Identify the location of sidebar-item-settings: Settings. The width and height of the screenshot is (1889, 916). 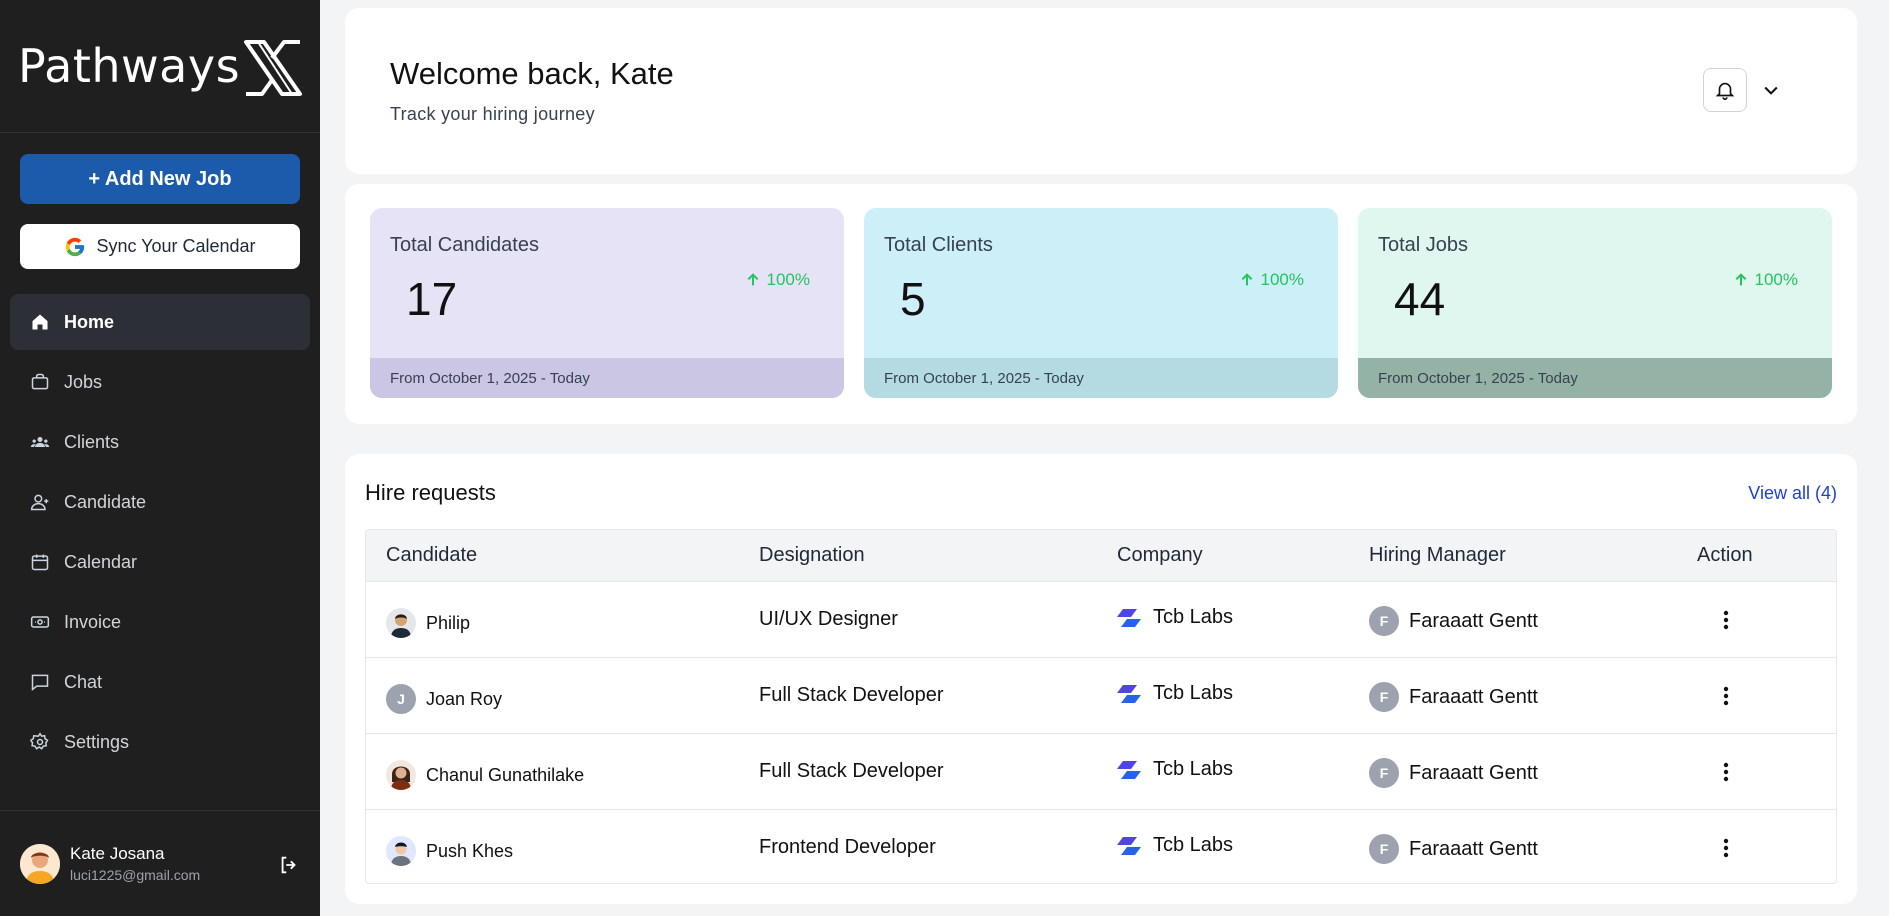
(160, 742).